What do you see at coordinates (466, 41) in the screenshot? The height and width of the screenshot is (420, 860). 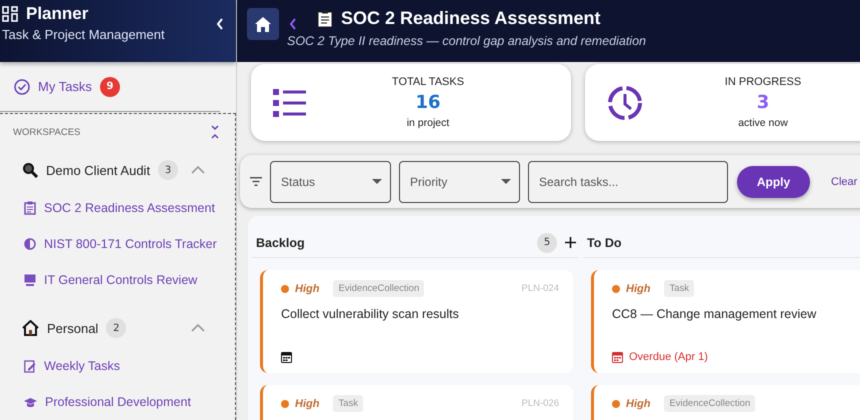 I see `page-subtitle: SOC 2 Type II readiness — control gap analysis and remediation` at bounding box center [466, 41].